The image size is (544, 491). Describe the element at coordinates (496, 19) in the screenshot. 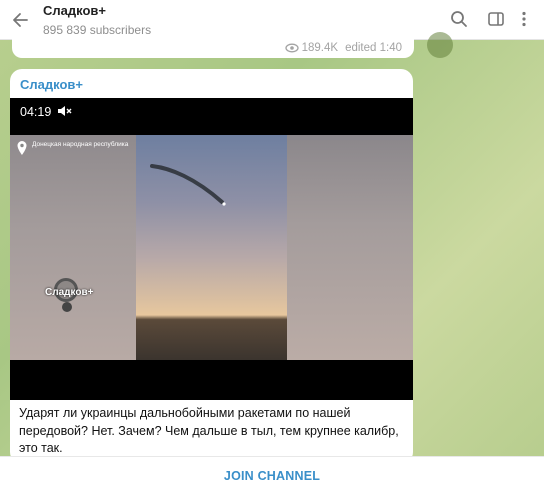

I see `sidebar-toggle-icon` at that location.